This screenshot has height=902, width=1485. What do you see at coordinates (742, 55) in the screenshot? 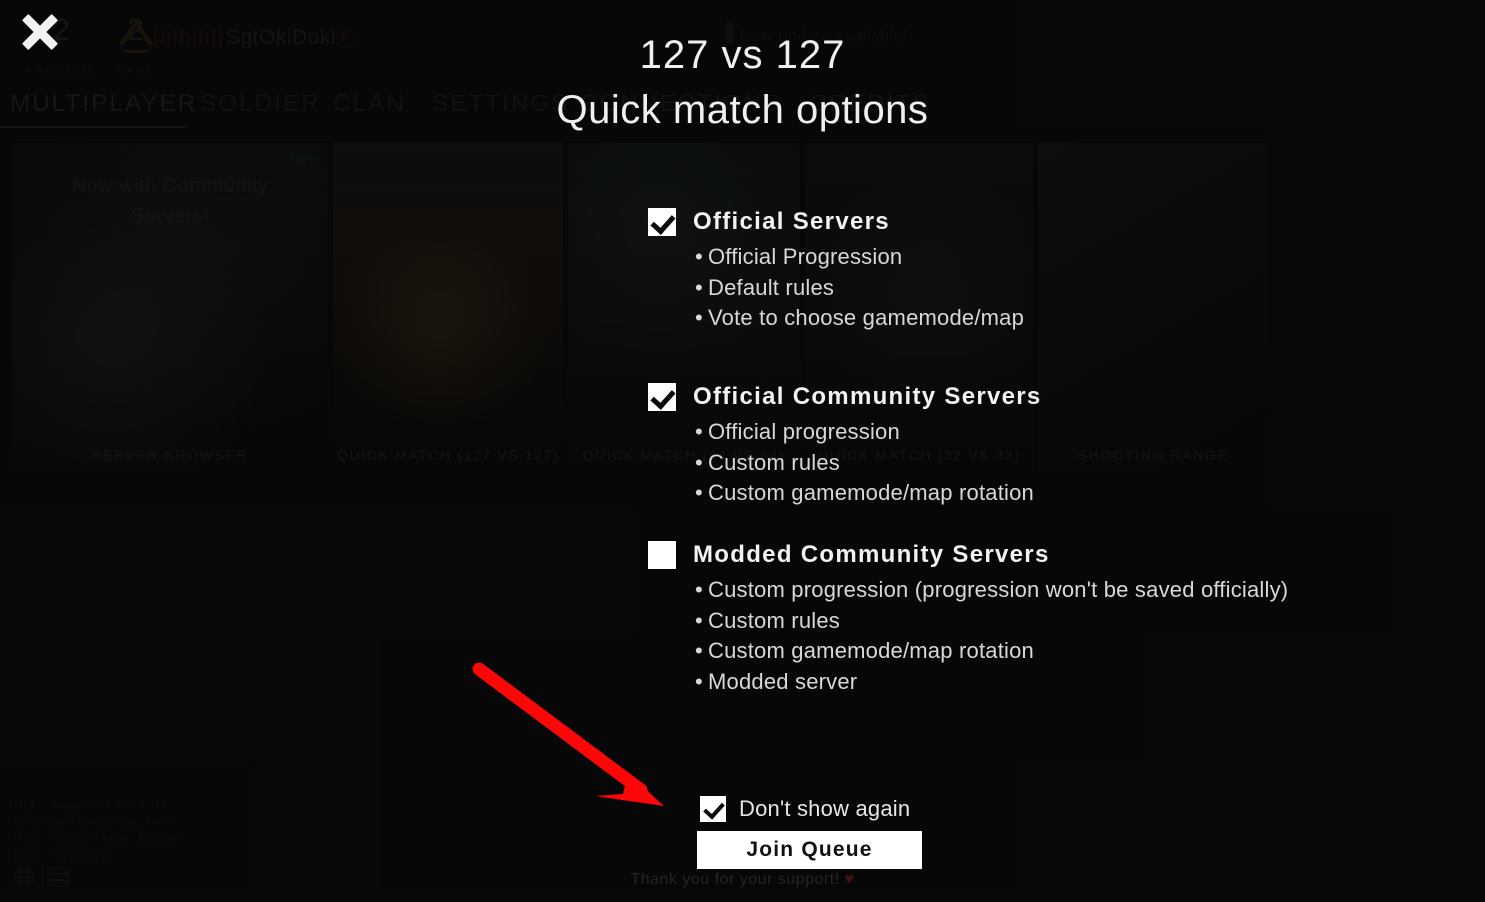
I see `dialog-subtitle: 127 vs 127` at bounding box center [742, 55].